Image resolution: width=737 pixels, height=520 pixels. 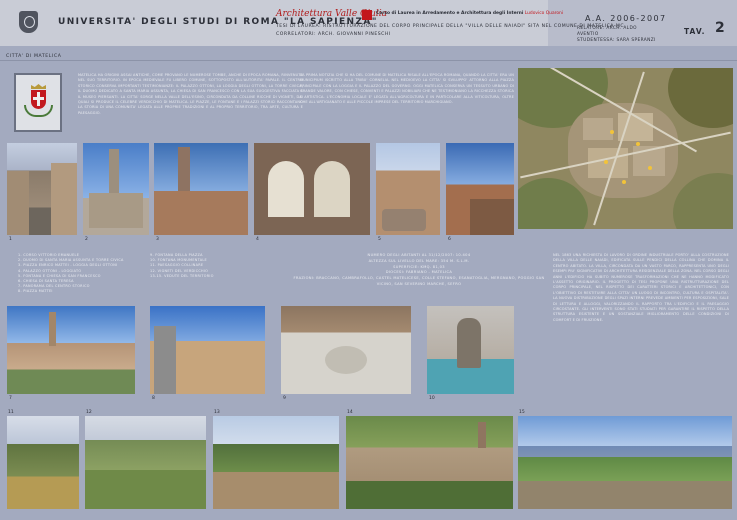 I want to click on fountain-basin, so click(x=346, y=360).